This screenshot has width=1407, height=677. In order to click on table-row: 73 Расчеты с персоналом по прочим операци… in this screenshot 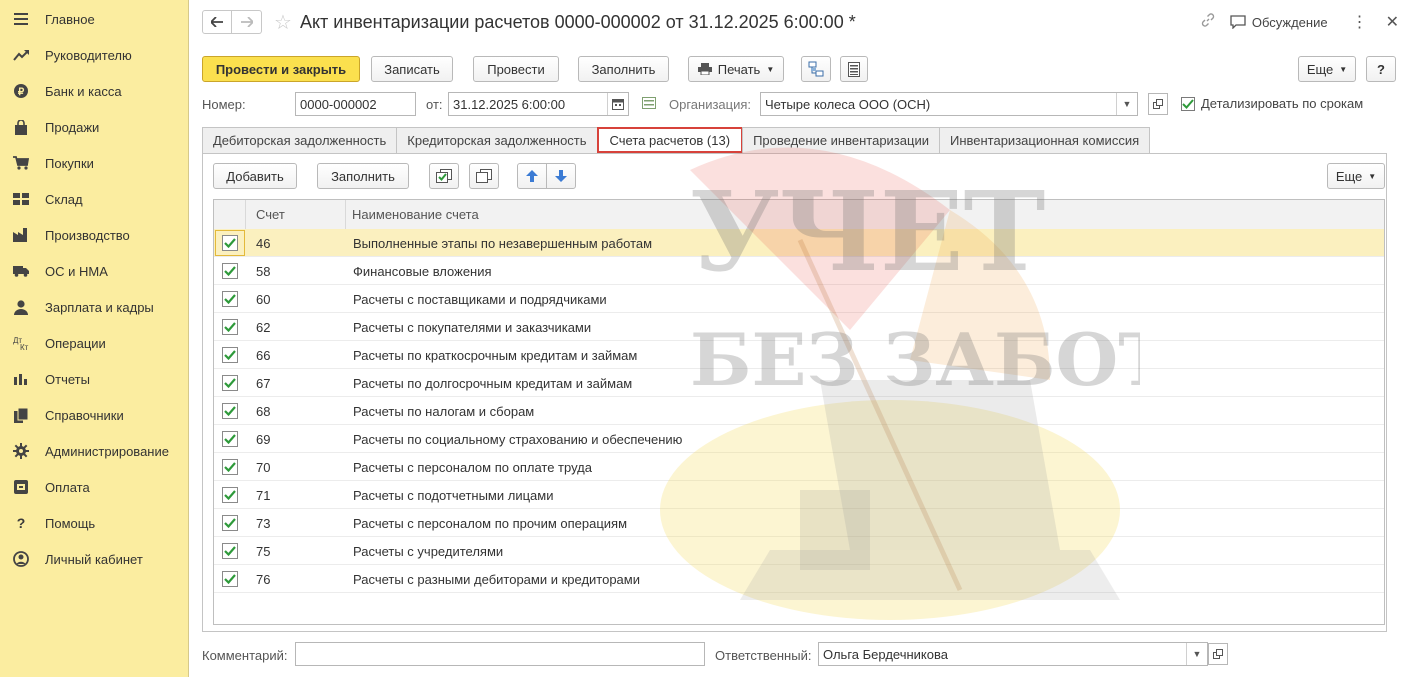, I will do `click(799, 523)`.